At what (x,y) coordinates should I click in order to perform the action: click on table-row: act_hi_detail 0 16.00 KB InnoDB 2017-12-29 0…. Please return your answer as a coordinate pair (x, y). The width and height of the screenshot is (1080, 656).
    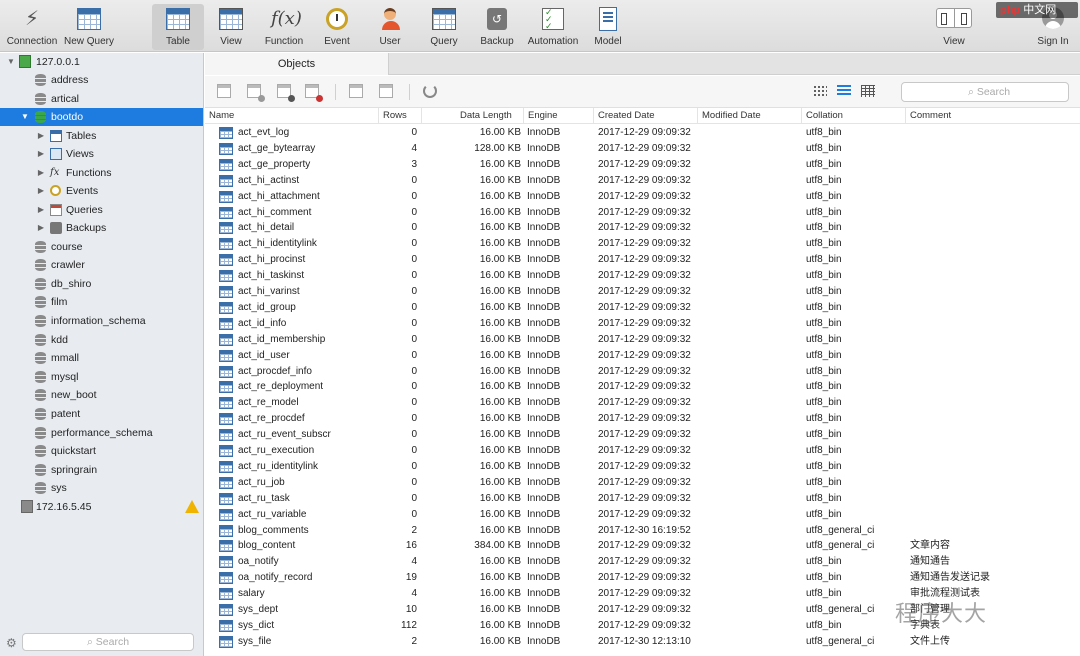
    Looking at the image, I should click on (642, 228).